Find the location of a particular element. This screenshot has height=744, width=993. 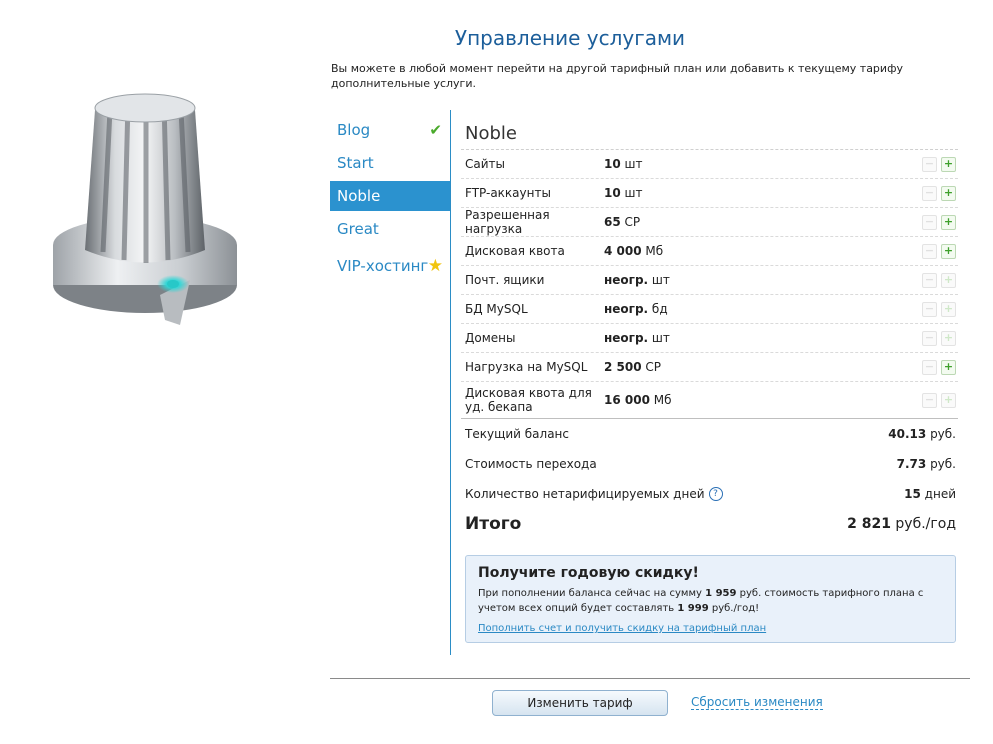

promo-title: Получите годовую скидку! is located at coordinates (588, 573).